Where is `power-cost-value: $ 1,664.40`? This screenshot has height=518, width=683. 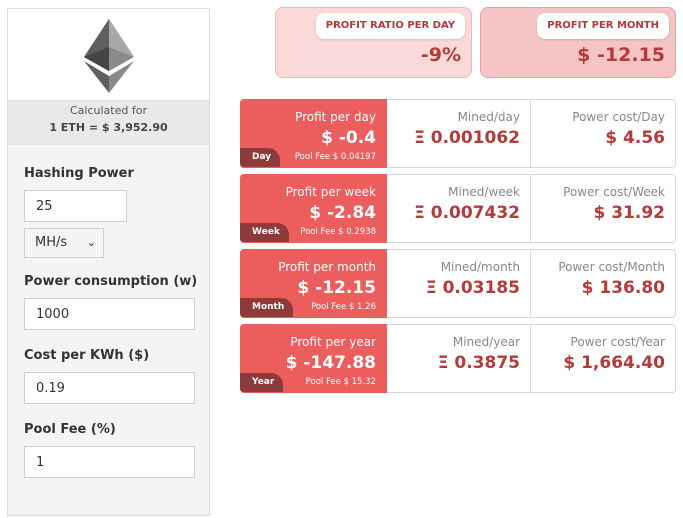 power-cost-value: $ 1,664.40 is located at coordinates (614, 363).